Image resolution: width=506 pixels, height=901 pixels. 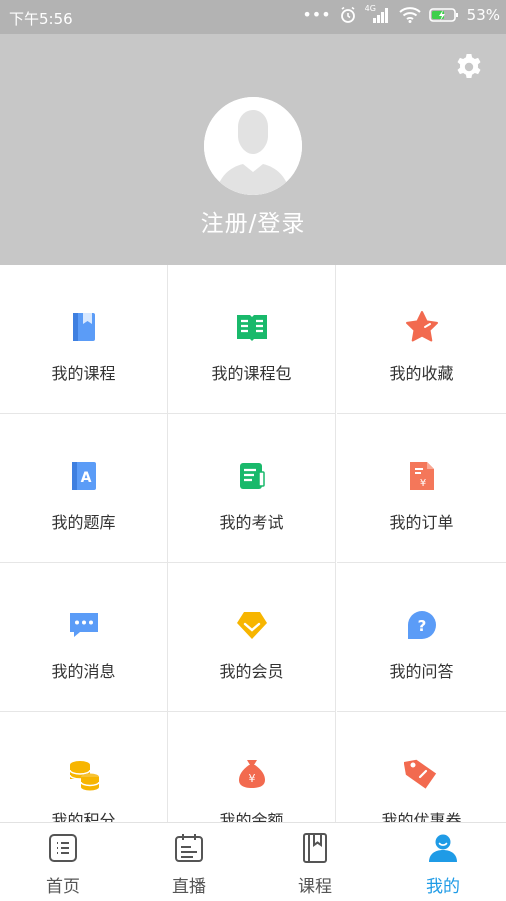 I want to click on live-calendar-icon, so click(x=189, y=848).